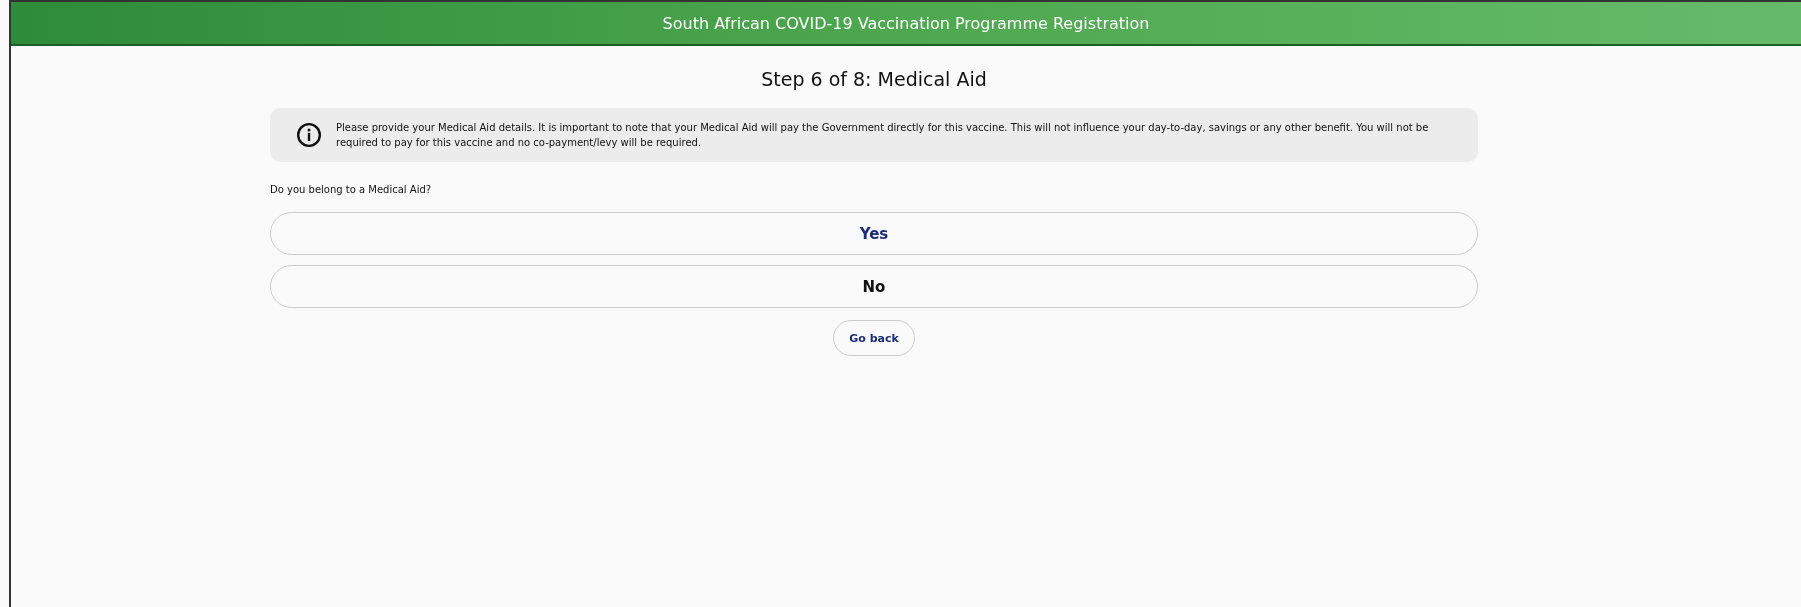 Image resolution: width=1801 pixels, height=607 pixels. I want to click on go-back-button: Go back, so click(874, 338).